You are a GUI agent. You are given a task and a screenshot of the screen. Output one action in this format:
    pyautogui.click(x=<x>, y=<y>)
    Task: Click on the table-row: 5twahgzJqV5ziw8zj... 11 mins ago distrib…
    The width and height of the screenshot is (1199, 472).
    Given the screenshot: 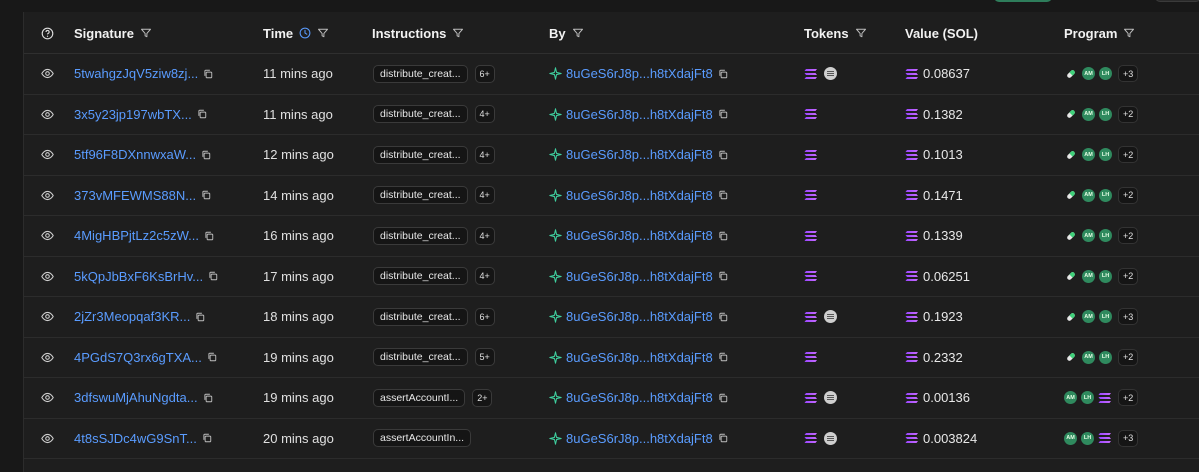 What is the action you would take?
    pyautogui.click(x=611, y=74)
    